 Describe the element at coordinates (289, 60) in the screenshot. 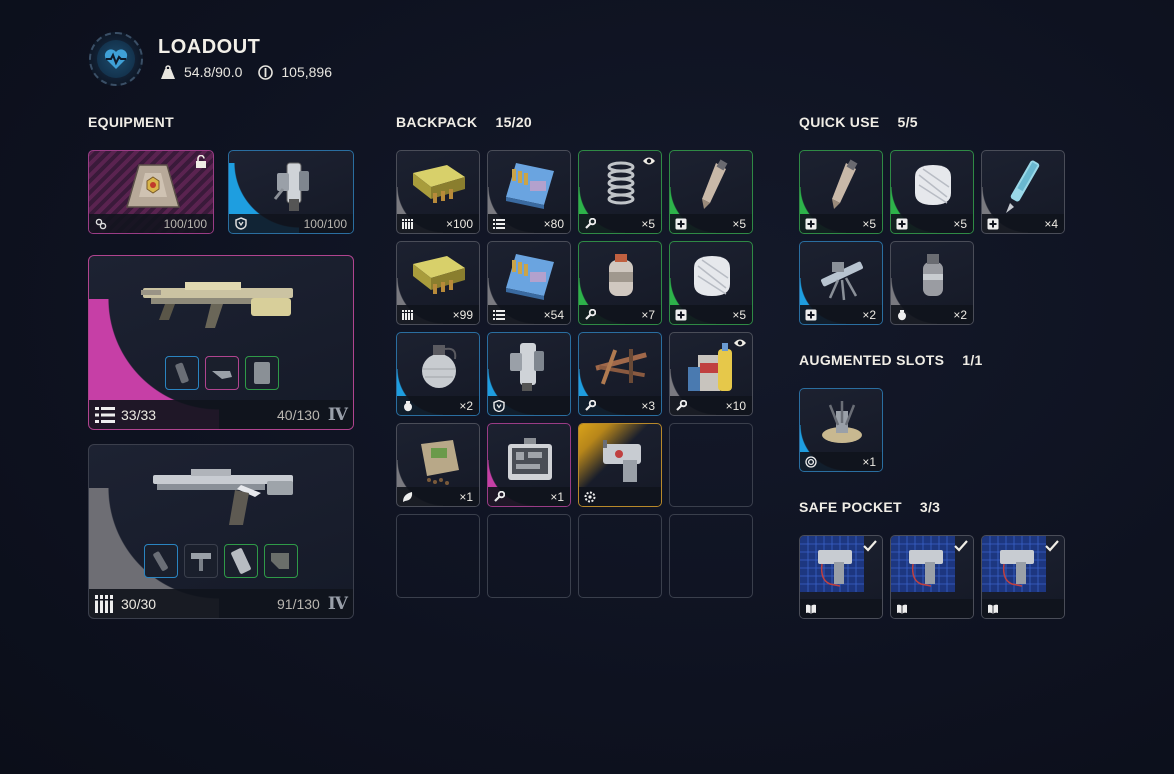

I see `loadout-header: LOADOUT 54.8/90.0 105,896` at that location.